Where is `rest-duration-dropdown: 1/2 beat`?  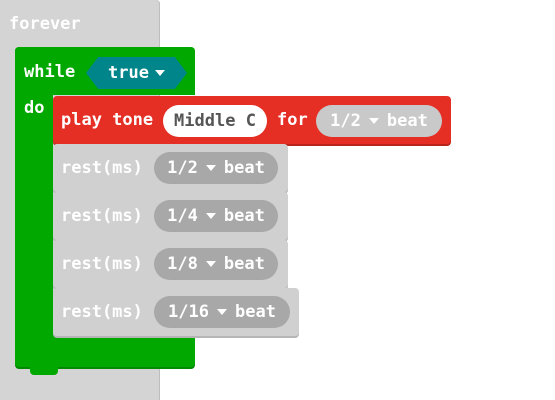 rest-duration-dropdown: 1/2 beat is located at coordinates (216, 168).